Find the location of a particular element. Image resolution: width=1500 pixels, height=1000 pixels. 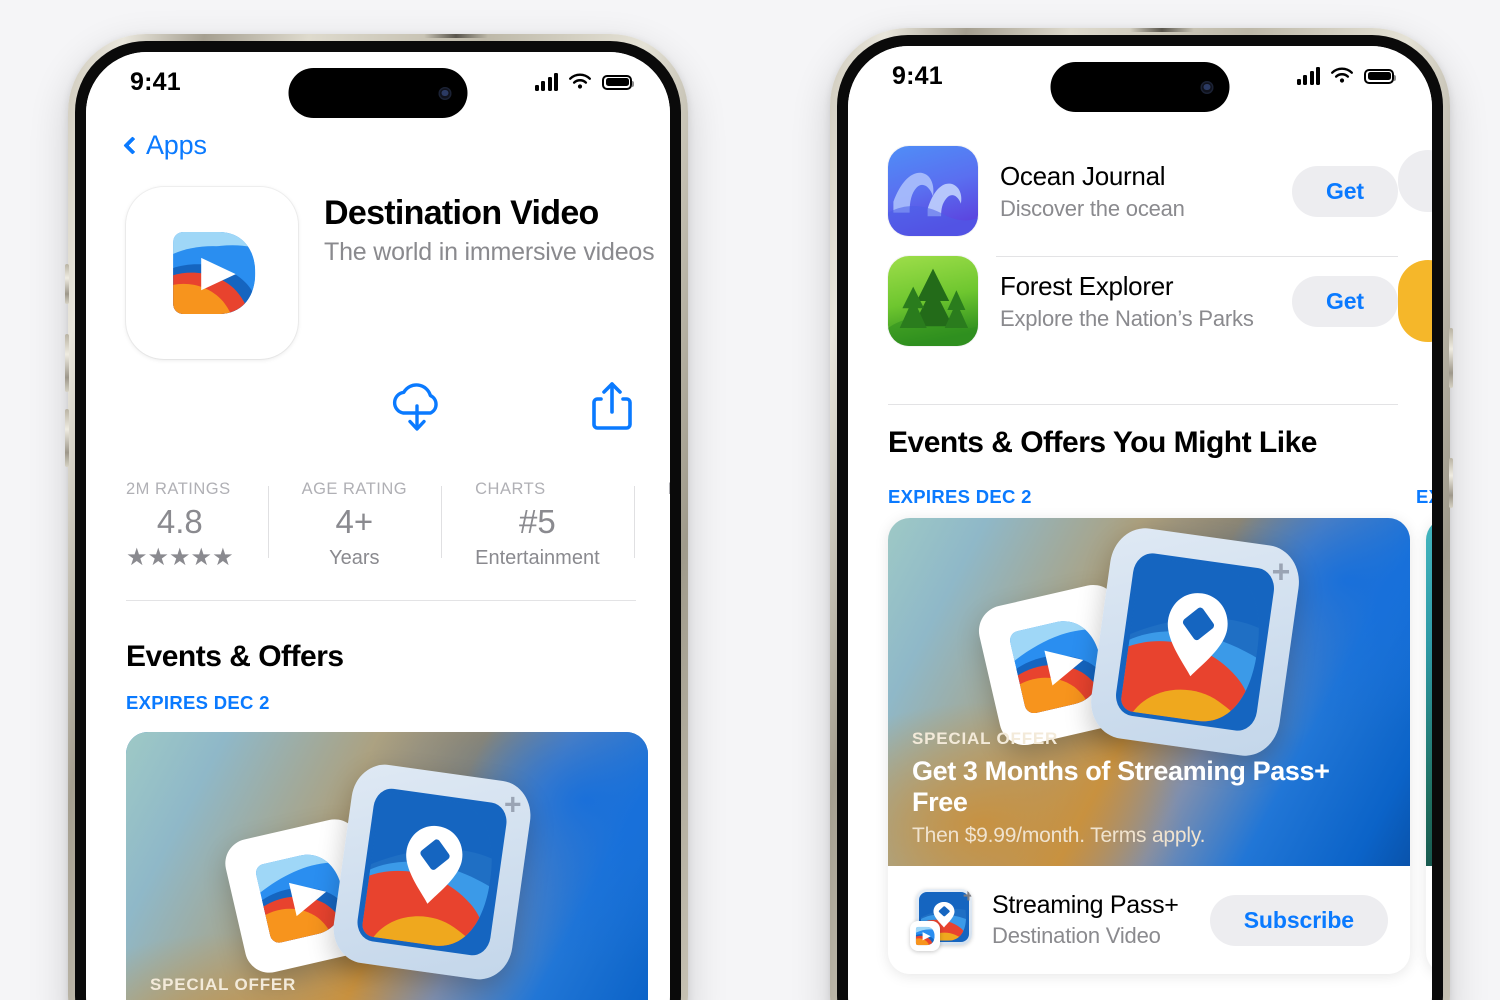

list-item-desc: Explore the Nation’s Parks is located at coordinates (1127, 318).